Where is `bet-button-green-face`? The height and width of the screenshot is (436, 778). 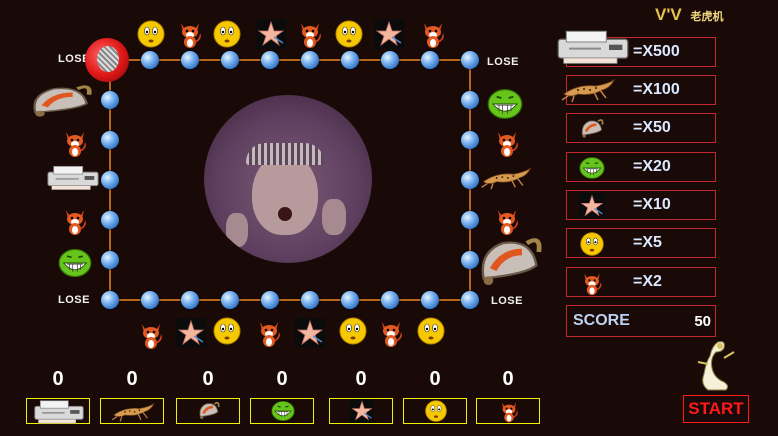
bet-button-green-face is located at coordinates (282, 411).